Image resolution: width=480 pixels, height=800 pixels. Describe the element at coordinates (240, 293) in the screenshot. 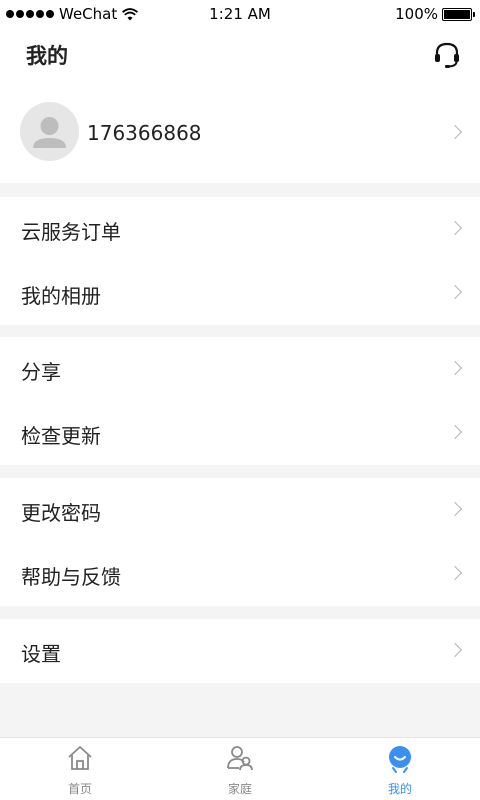

I see `menu-item-my-album: 我的相册` at that location.